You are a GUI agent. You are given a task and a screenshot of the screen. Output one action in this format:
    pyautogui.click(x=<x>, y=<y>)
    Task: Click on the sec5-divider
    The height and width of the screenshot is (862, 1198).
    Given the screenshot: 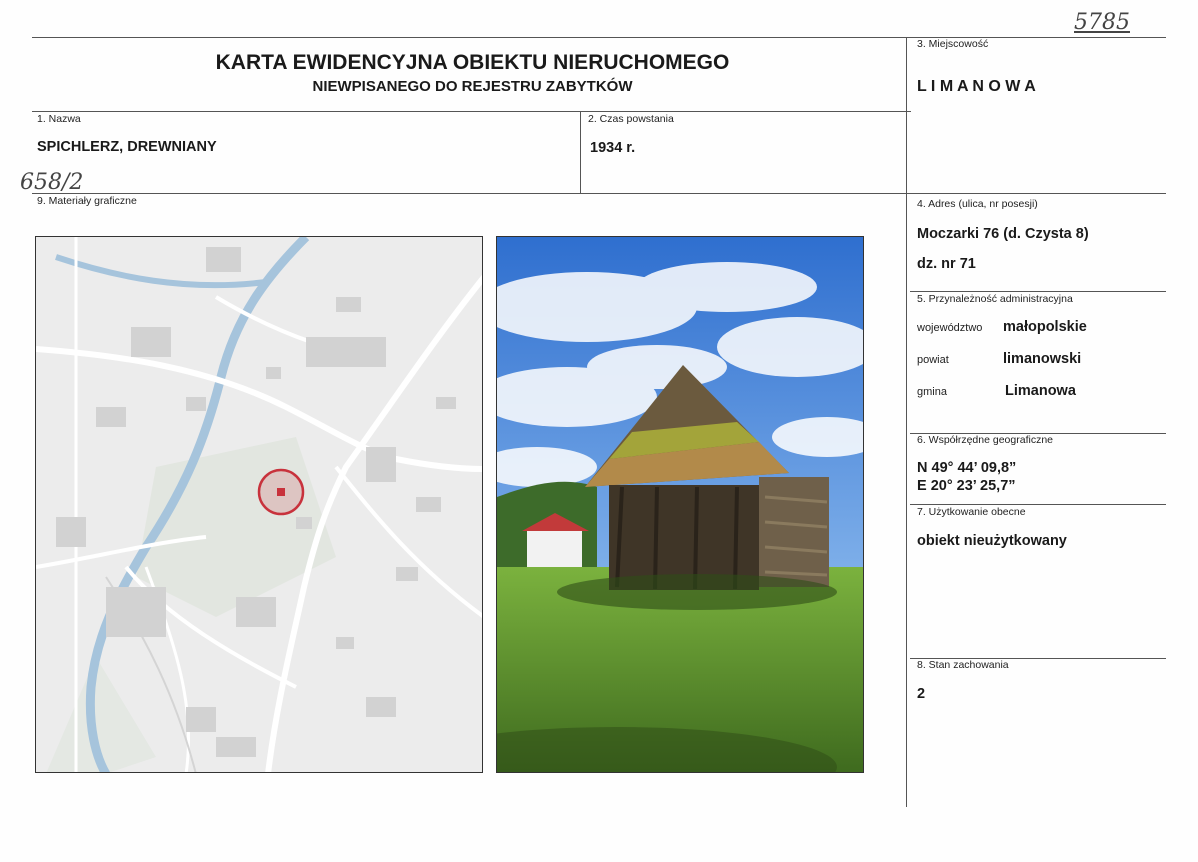 What is the action you would take?
    pyautogui.click(x=1038, y=291)
    